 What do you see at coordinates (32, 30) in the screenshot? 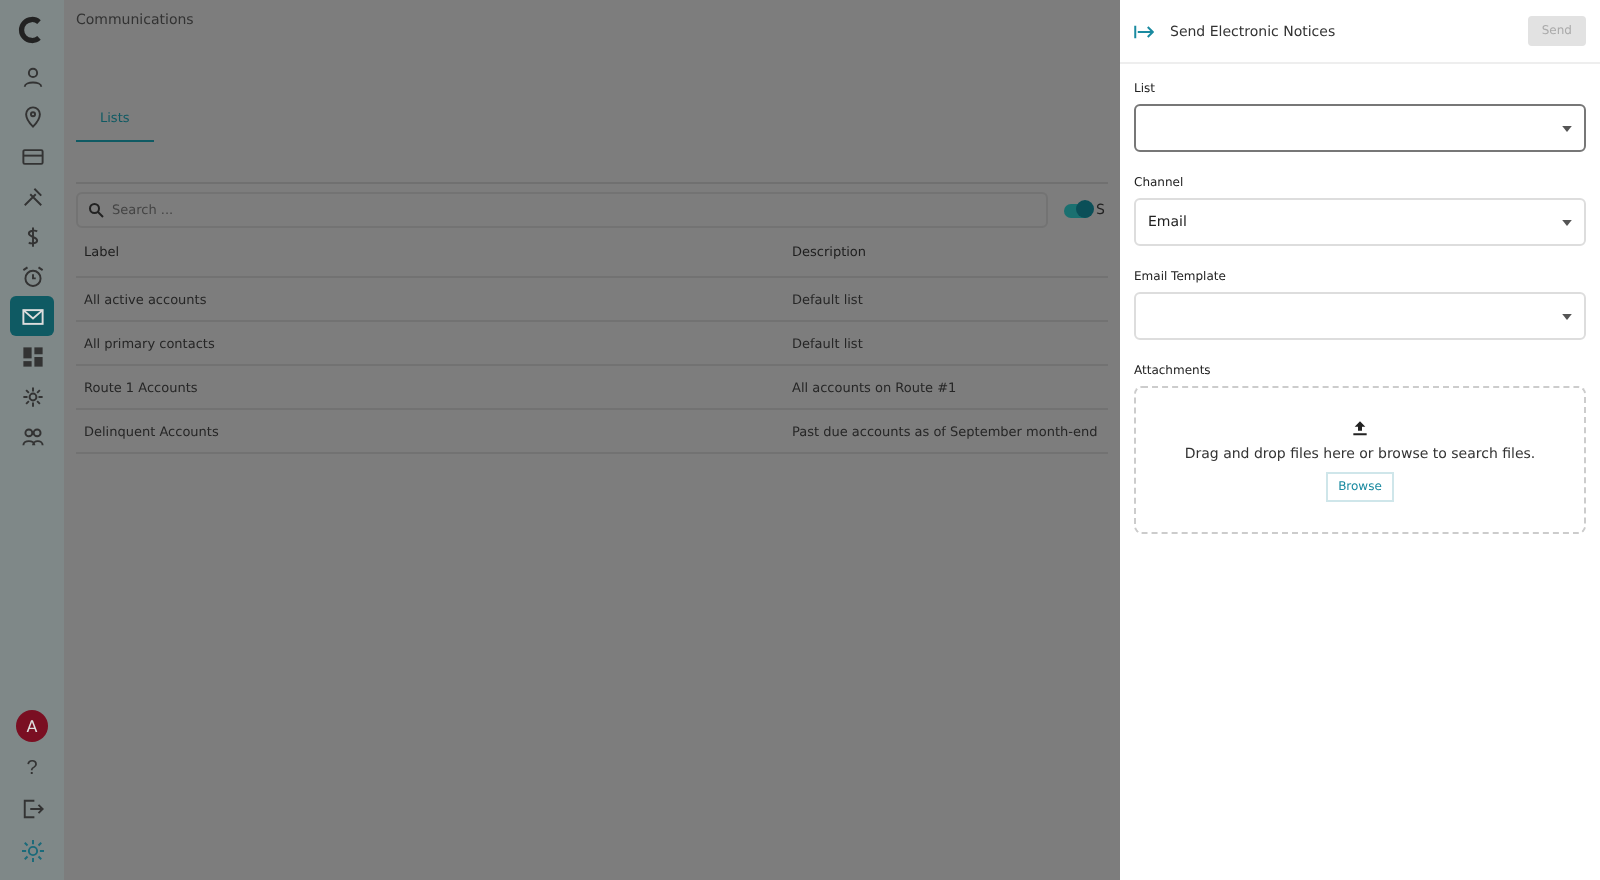
I see `logo-icon` at bounding box center [32, 30].